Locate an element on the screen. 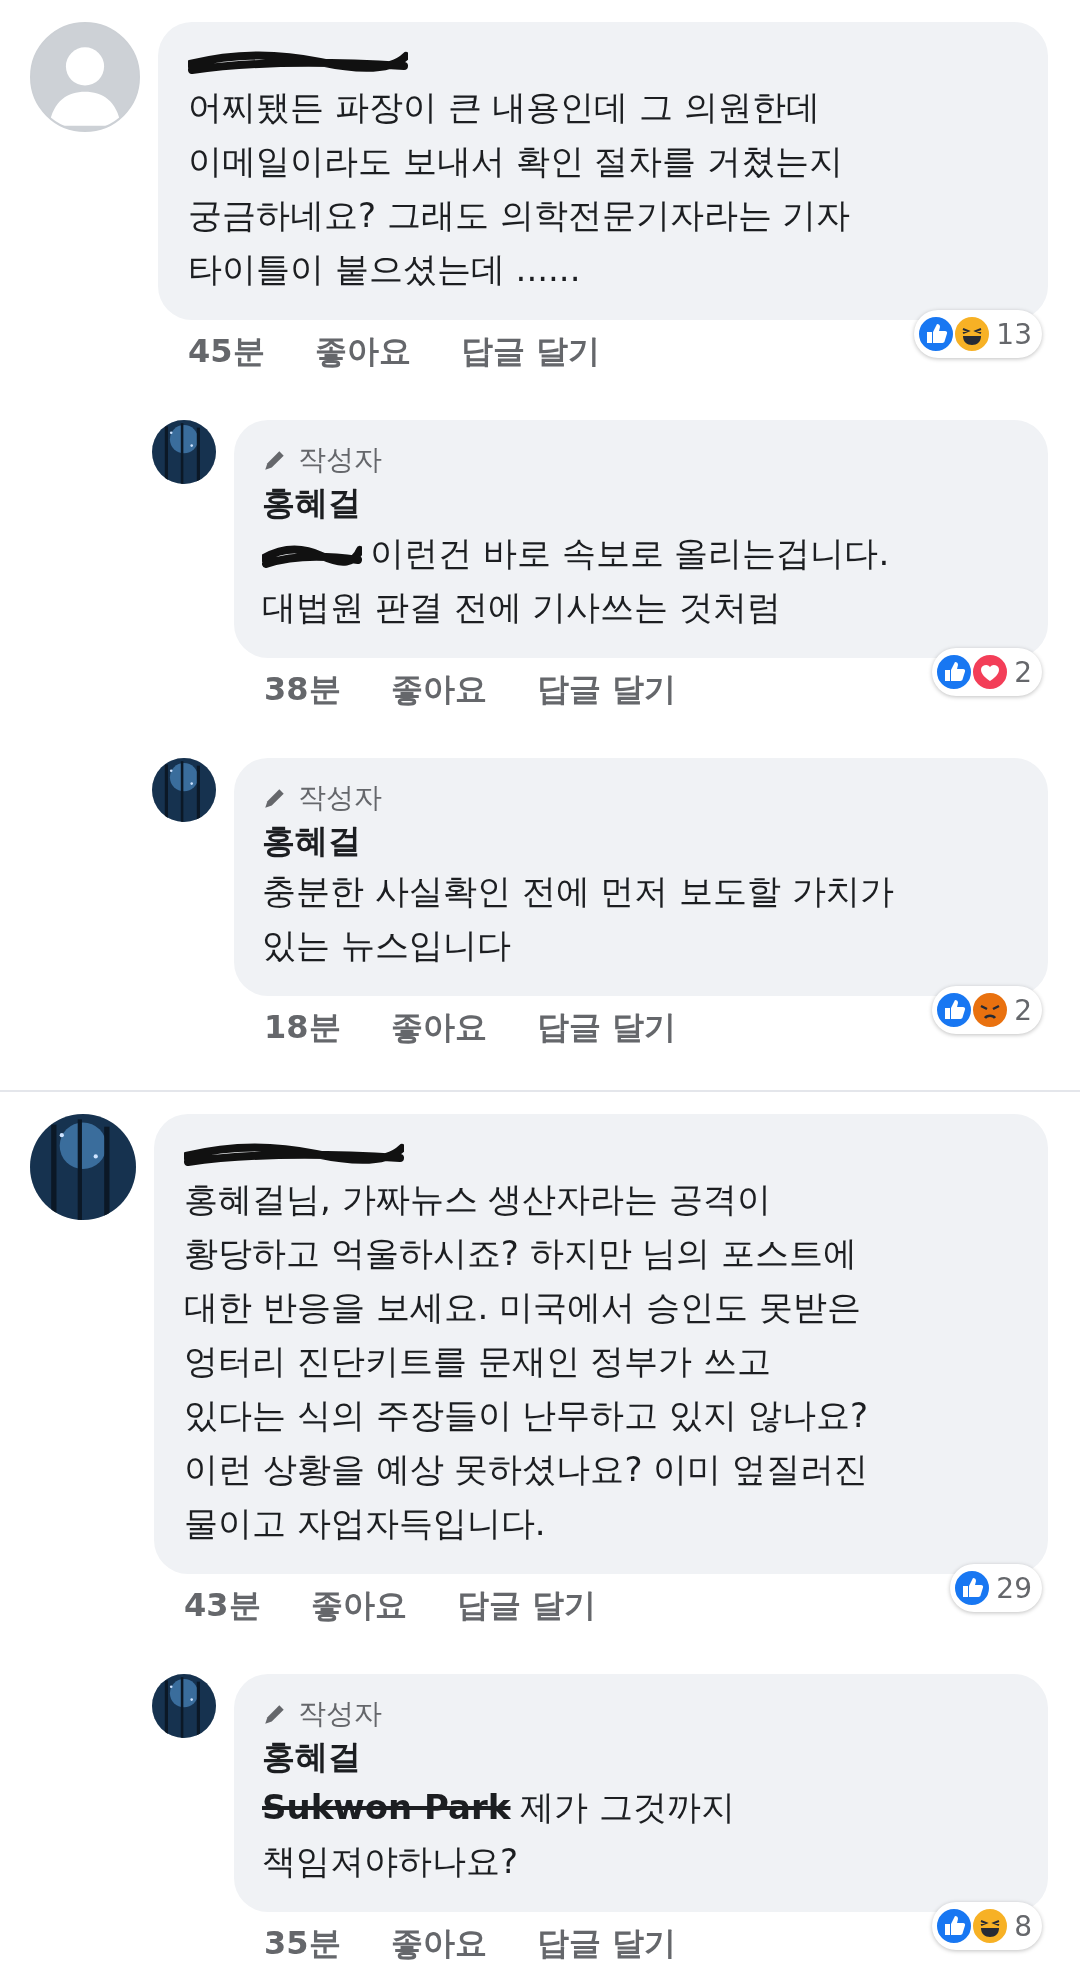 The image size is (1080, 1977). comment-text: 이런 상황을 예상 못하셨나요? 이미 엎질러진 is located at coordinates (527, 1469).